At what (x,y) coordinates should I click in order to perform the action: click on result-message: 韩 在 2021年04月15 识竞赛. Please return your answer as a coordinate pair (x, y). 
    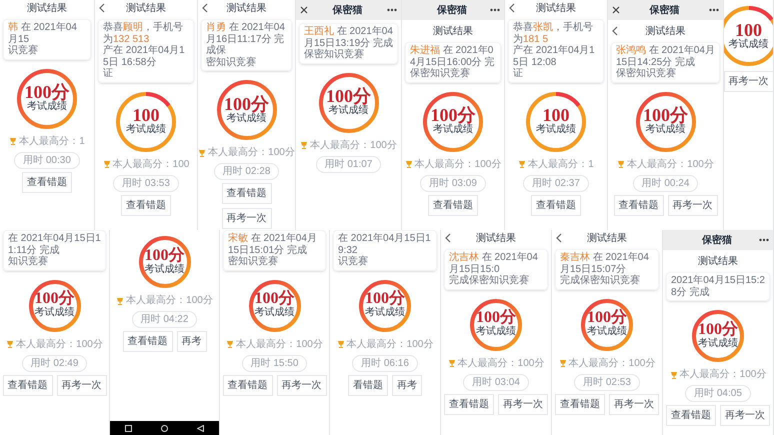
    Looking at the image, I should click on (43, 39).